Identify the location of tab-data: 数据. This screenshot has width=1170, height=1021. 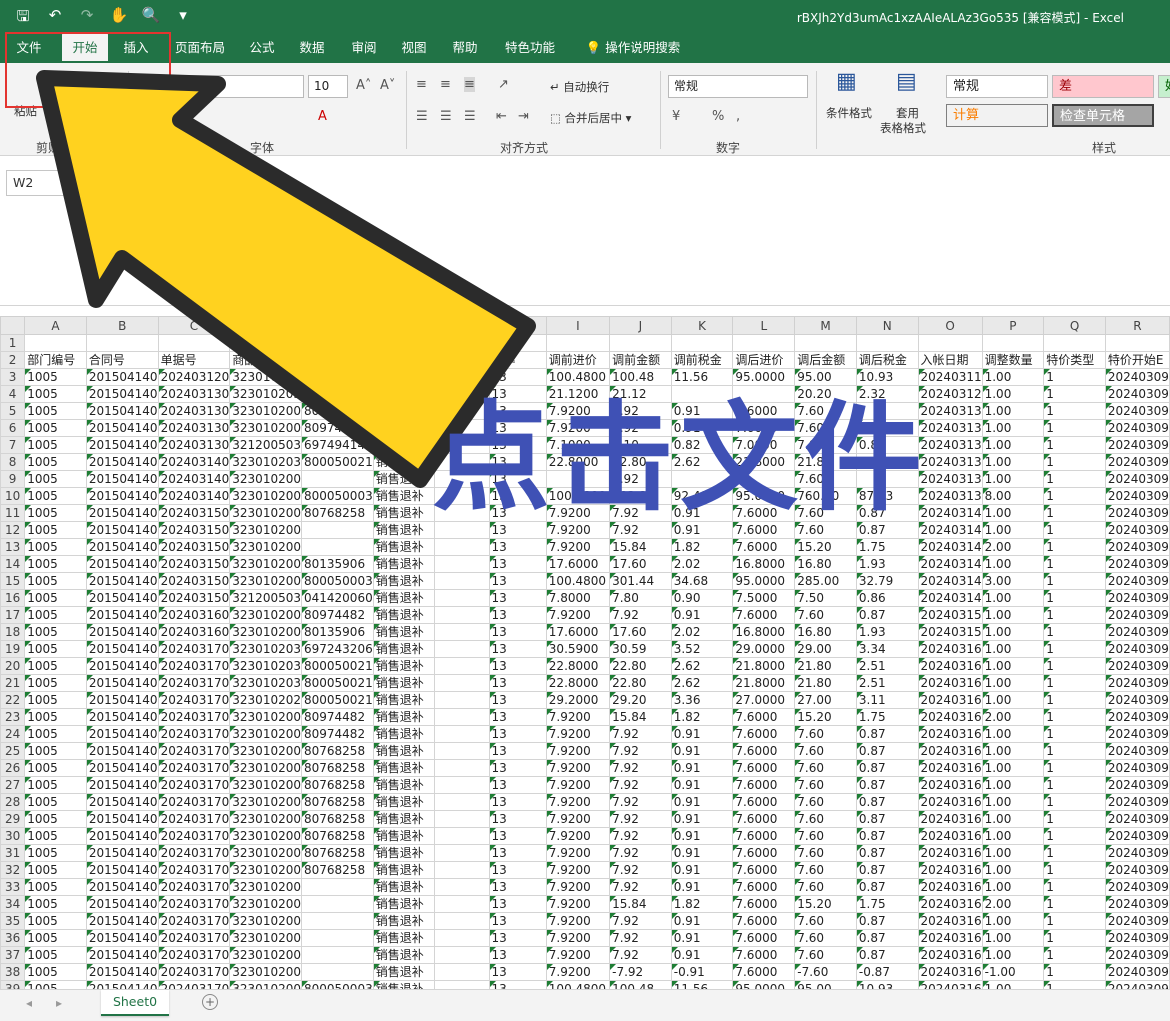
(312, 48).